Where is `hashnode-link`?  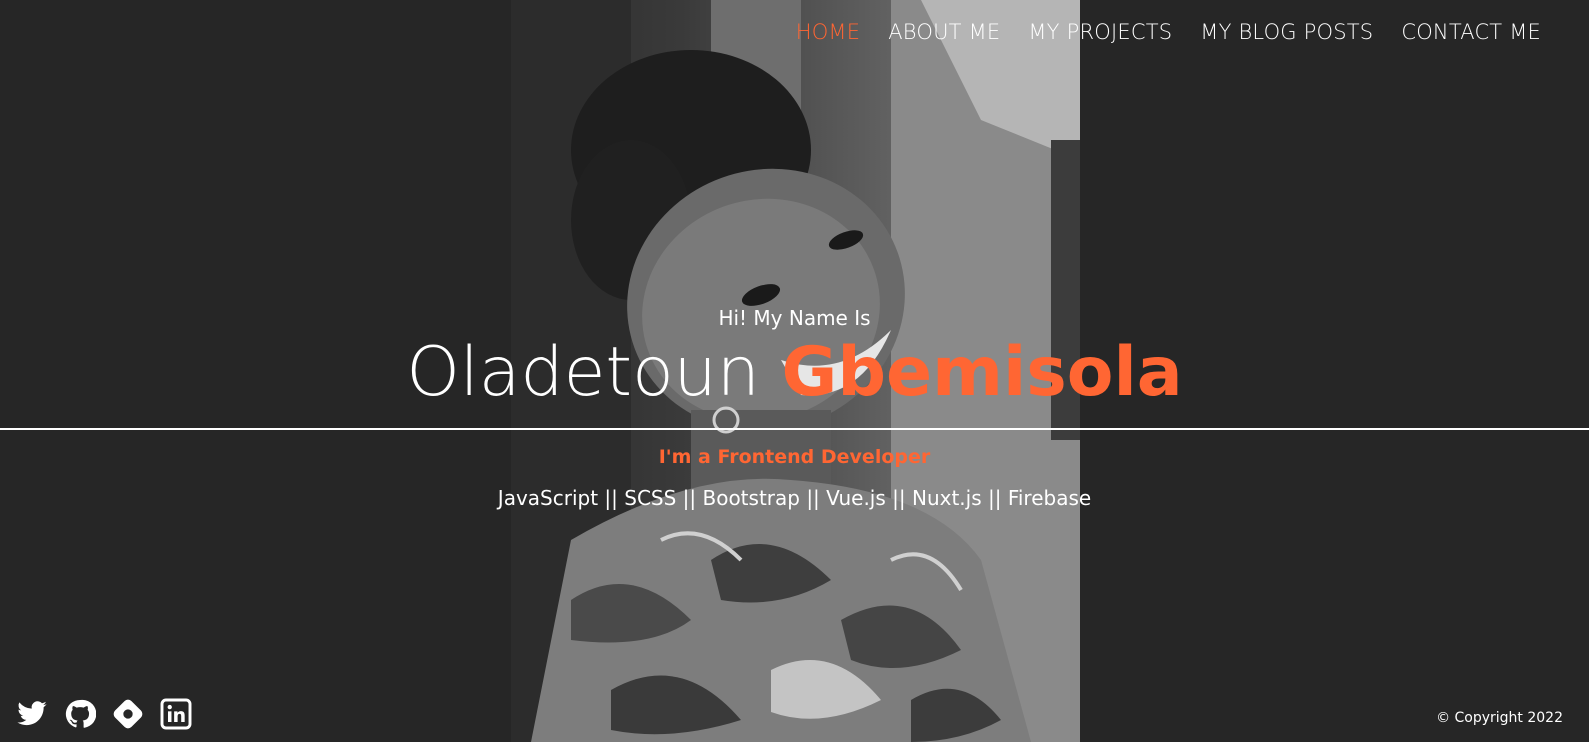
hashnode-link is located at coordinates (128, 714).